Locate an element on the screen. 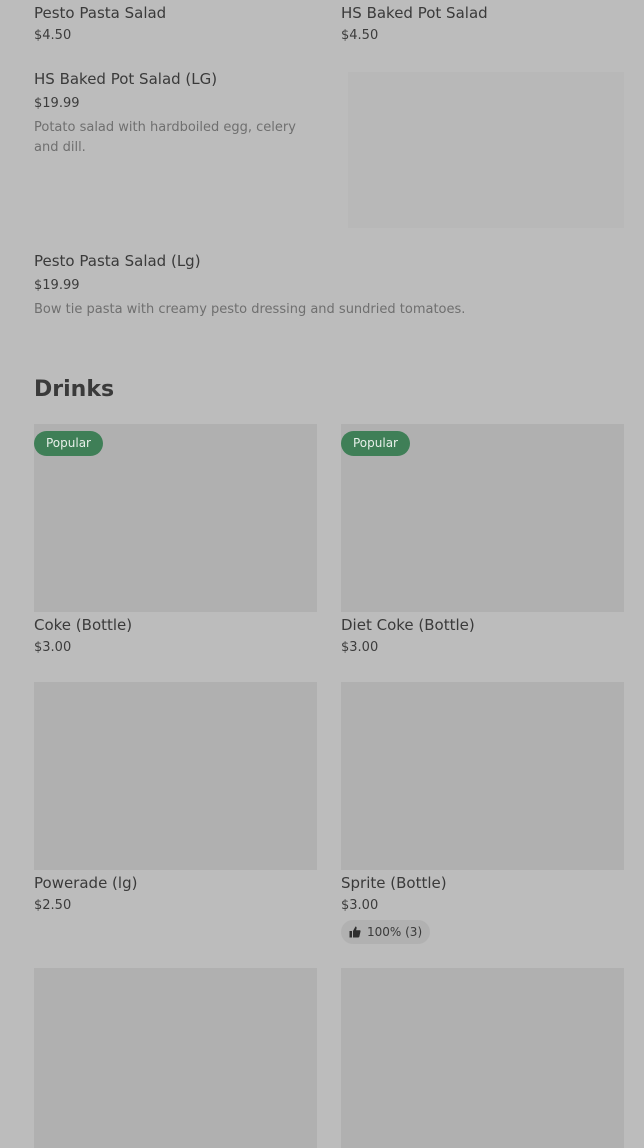 The width and height of the screenshot is (644, 1148). item-name: Diet Coke (Bottle) is located at coordinates (408, 625).